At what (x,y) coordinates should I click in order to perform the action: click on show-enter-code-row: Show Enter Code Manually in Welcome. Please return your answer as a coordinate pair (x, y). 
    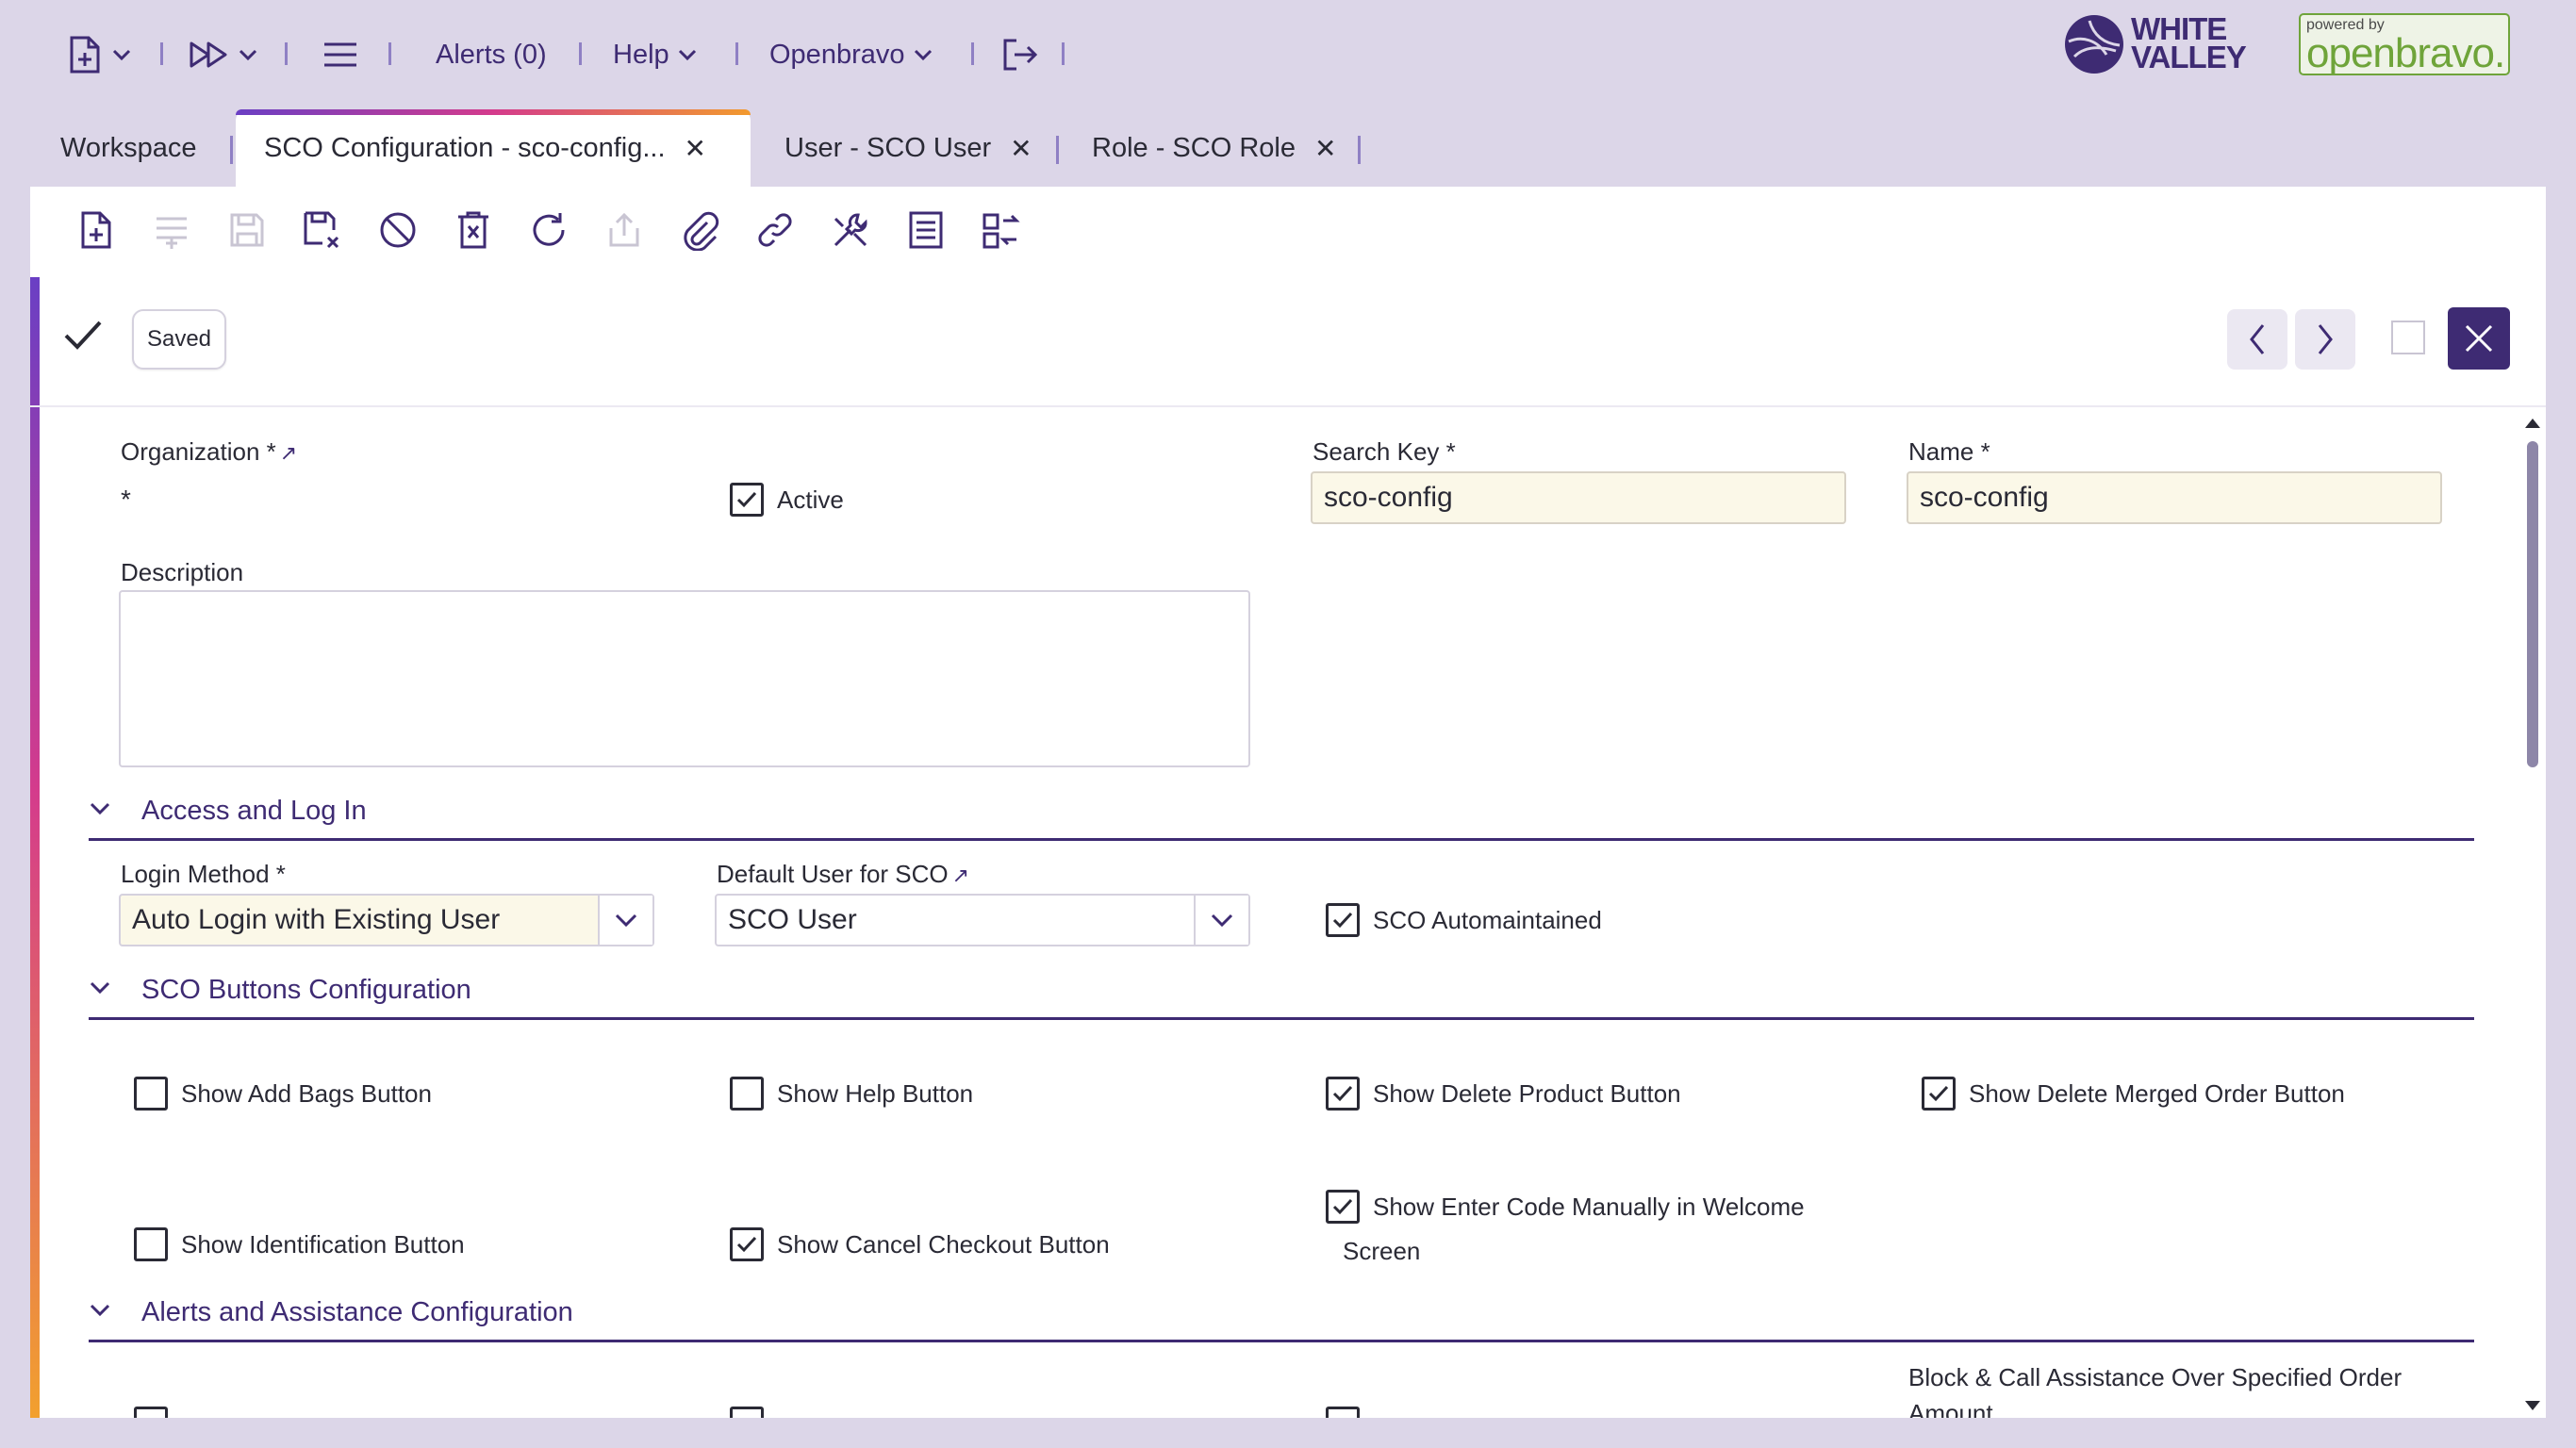
    Looking at the image, I should click on (1565, 1207).